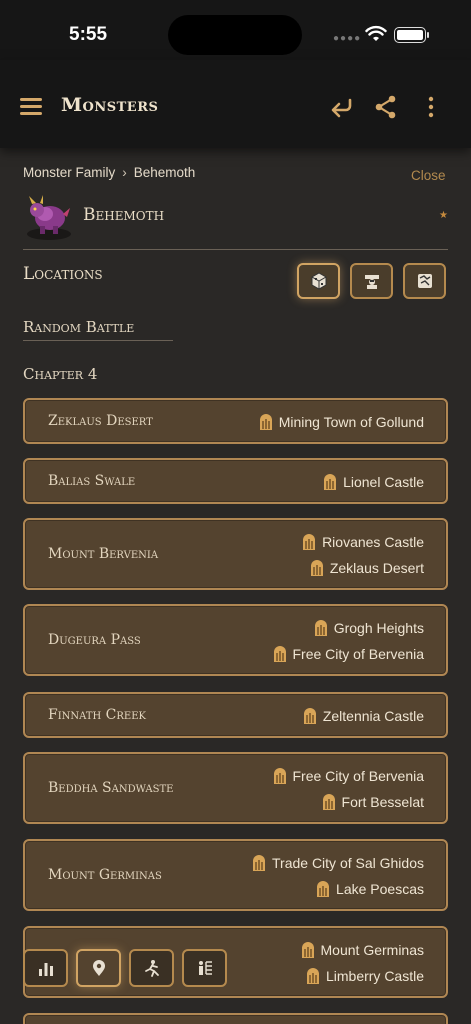  I want to click on page-title: Monsters, so click(110, 105).